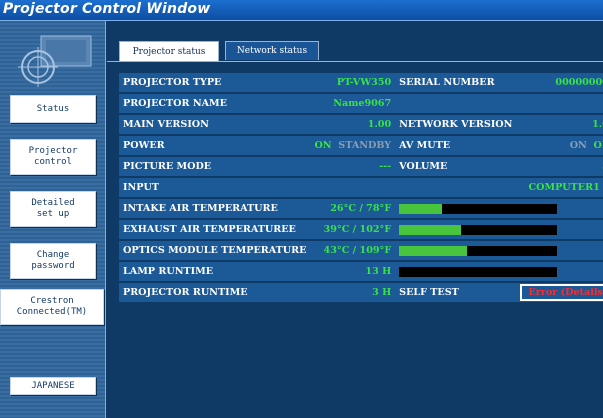 Image resolution: width=603 pixels, height=418 pixels. I want to click on power-on-indicator: ON, so click(323, 145).